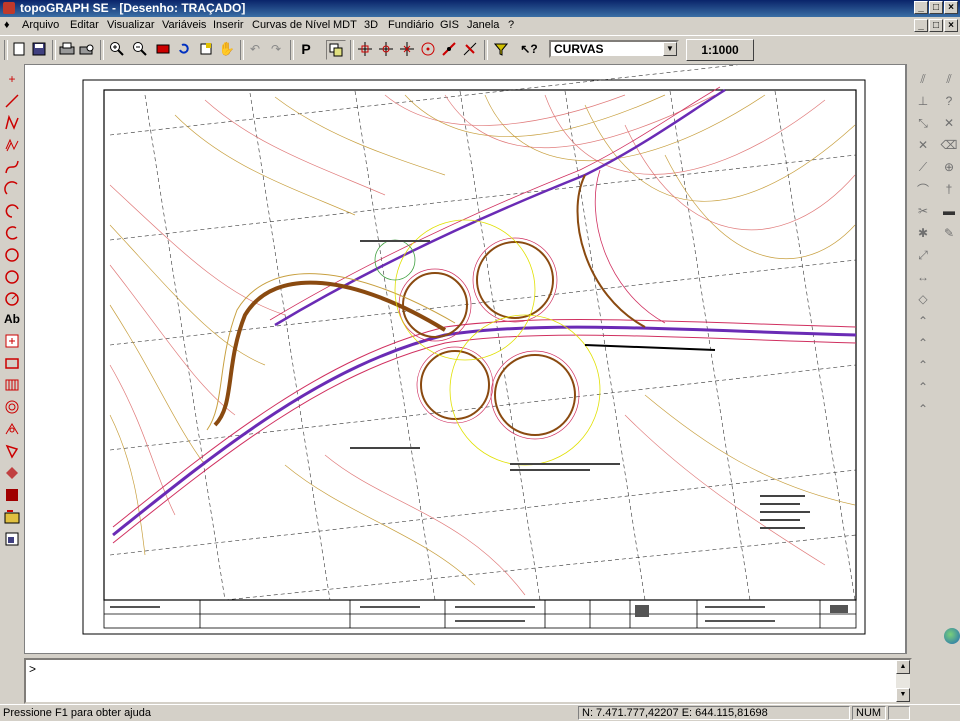 This screenshot has height=721, width=960. Describe the element at coordinates (511, 25) in the screenshot. I see `menu-help: ?` at that location.